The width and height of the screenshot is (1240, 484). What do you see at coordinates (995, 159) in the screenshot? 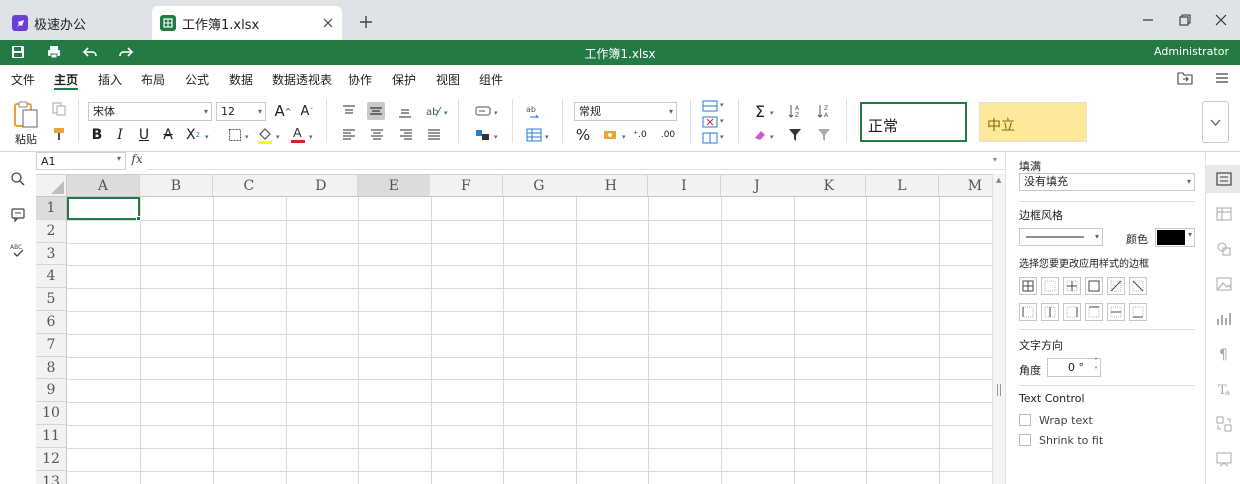
I see `expand-formula-icon: ▾` at bounding box center [995, 159].